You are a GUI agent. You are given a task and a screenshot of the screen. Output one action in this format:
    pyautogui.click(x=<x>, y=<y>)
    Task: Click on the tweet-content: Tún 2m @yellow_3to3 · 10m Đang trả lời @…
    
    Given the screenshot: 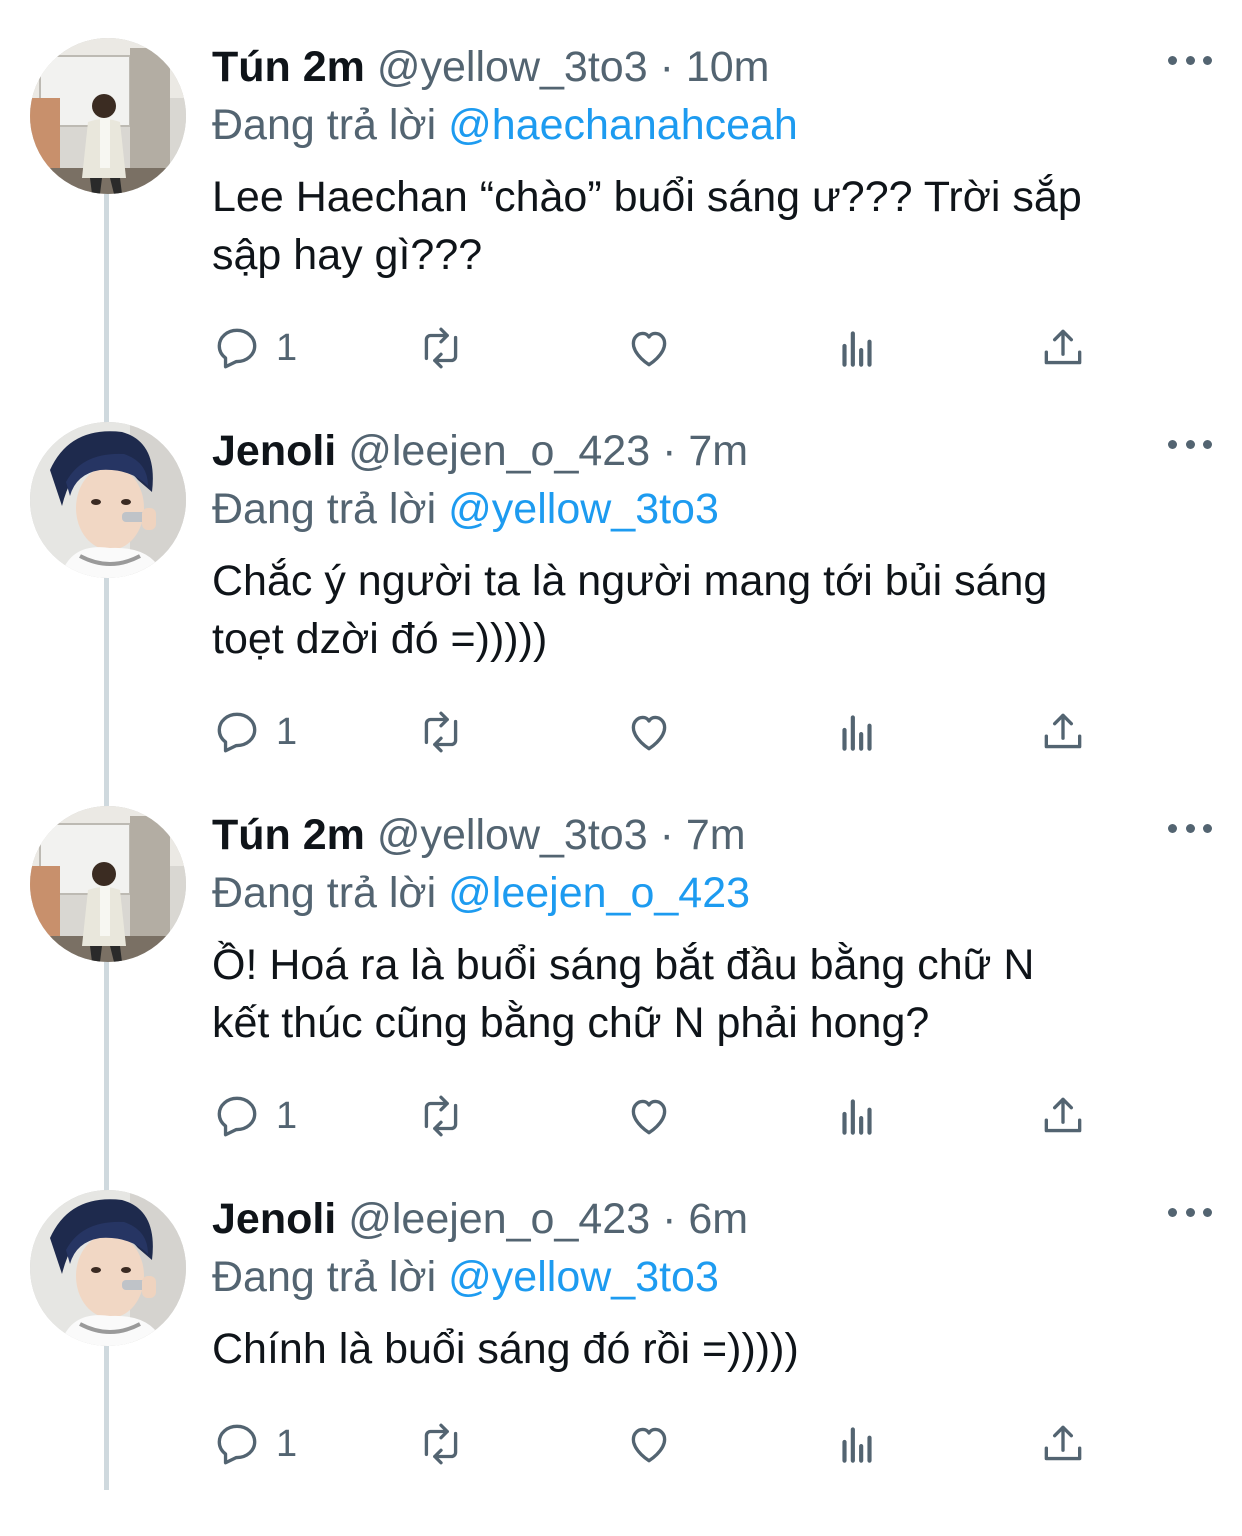 What is the action you would take?
    pyautogui.click(x=712, y=161)
    